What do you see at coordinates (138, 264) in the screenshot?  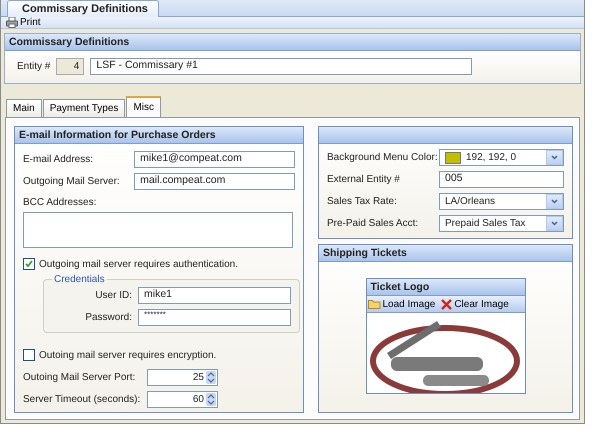 I see `checkbox-label: Outgoing mail server requires authentication.` at bounding box center [138, 264].